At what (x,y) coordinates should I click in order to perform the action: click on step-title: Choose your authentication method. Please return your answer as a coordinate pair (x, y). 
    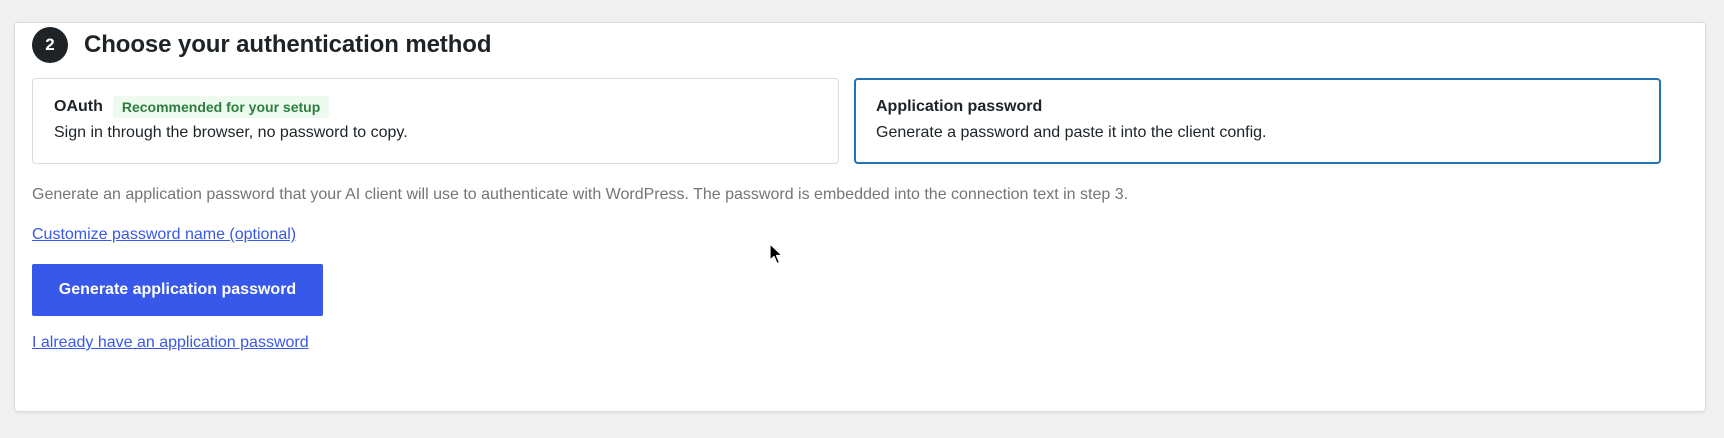
    Looking at the image, I should click on (288, 44).